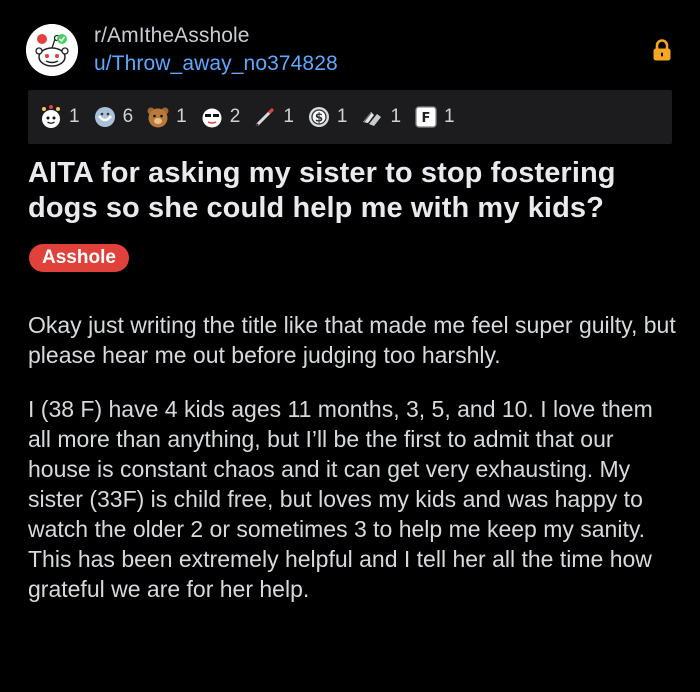  Describe the element at coordinates (350, 45) in the screenshot. I see `post-header: r/AmItheAsshole u/Throw_away_no374828` at that location.